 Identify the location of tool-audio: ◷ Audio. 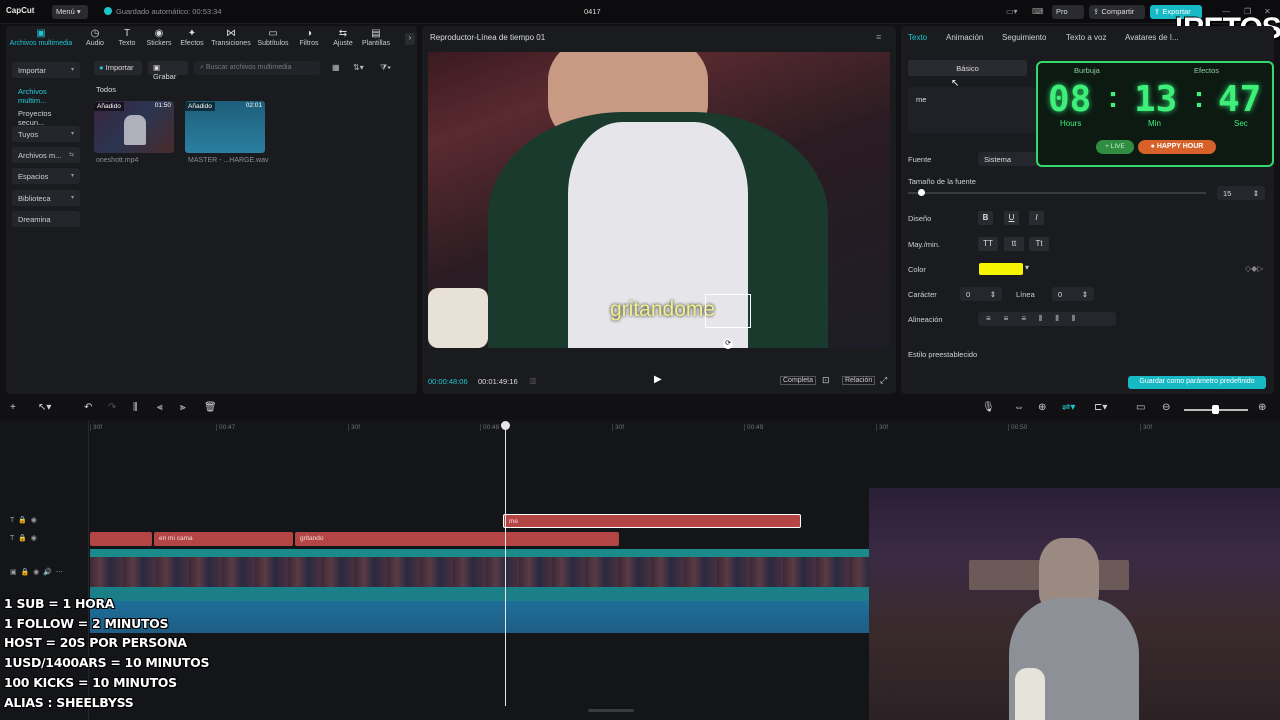
(95, 37).